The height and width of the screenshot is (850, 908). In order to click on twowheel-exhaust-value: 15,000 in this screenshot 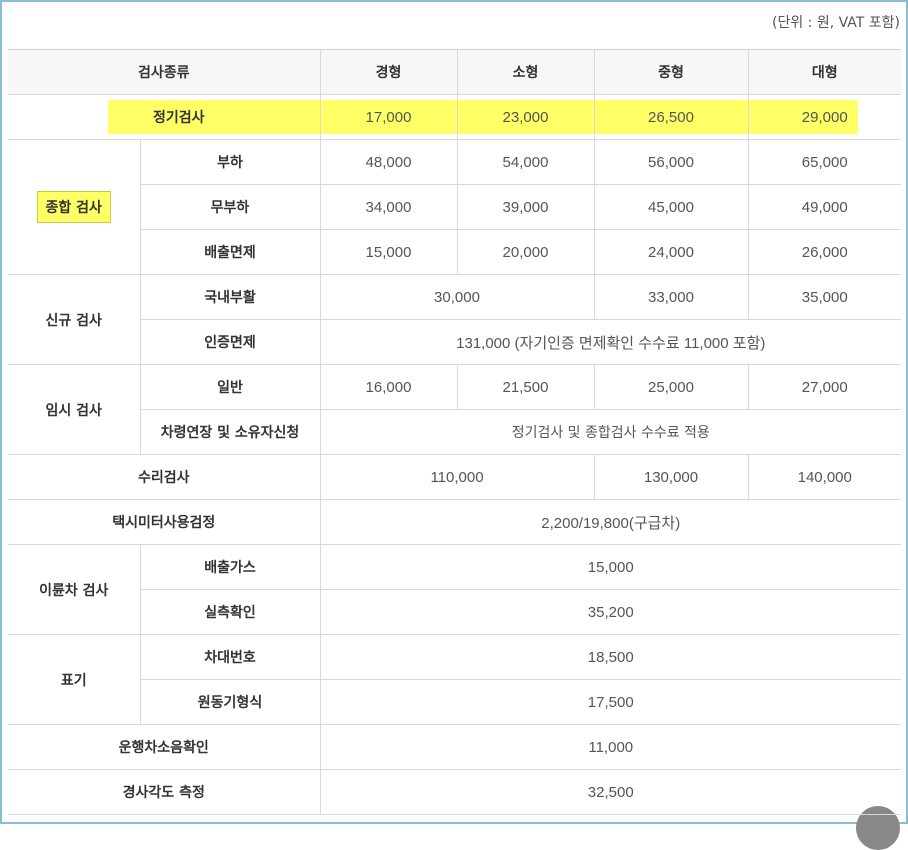, I will do `click(610, 567)`.